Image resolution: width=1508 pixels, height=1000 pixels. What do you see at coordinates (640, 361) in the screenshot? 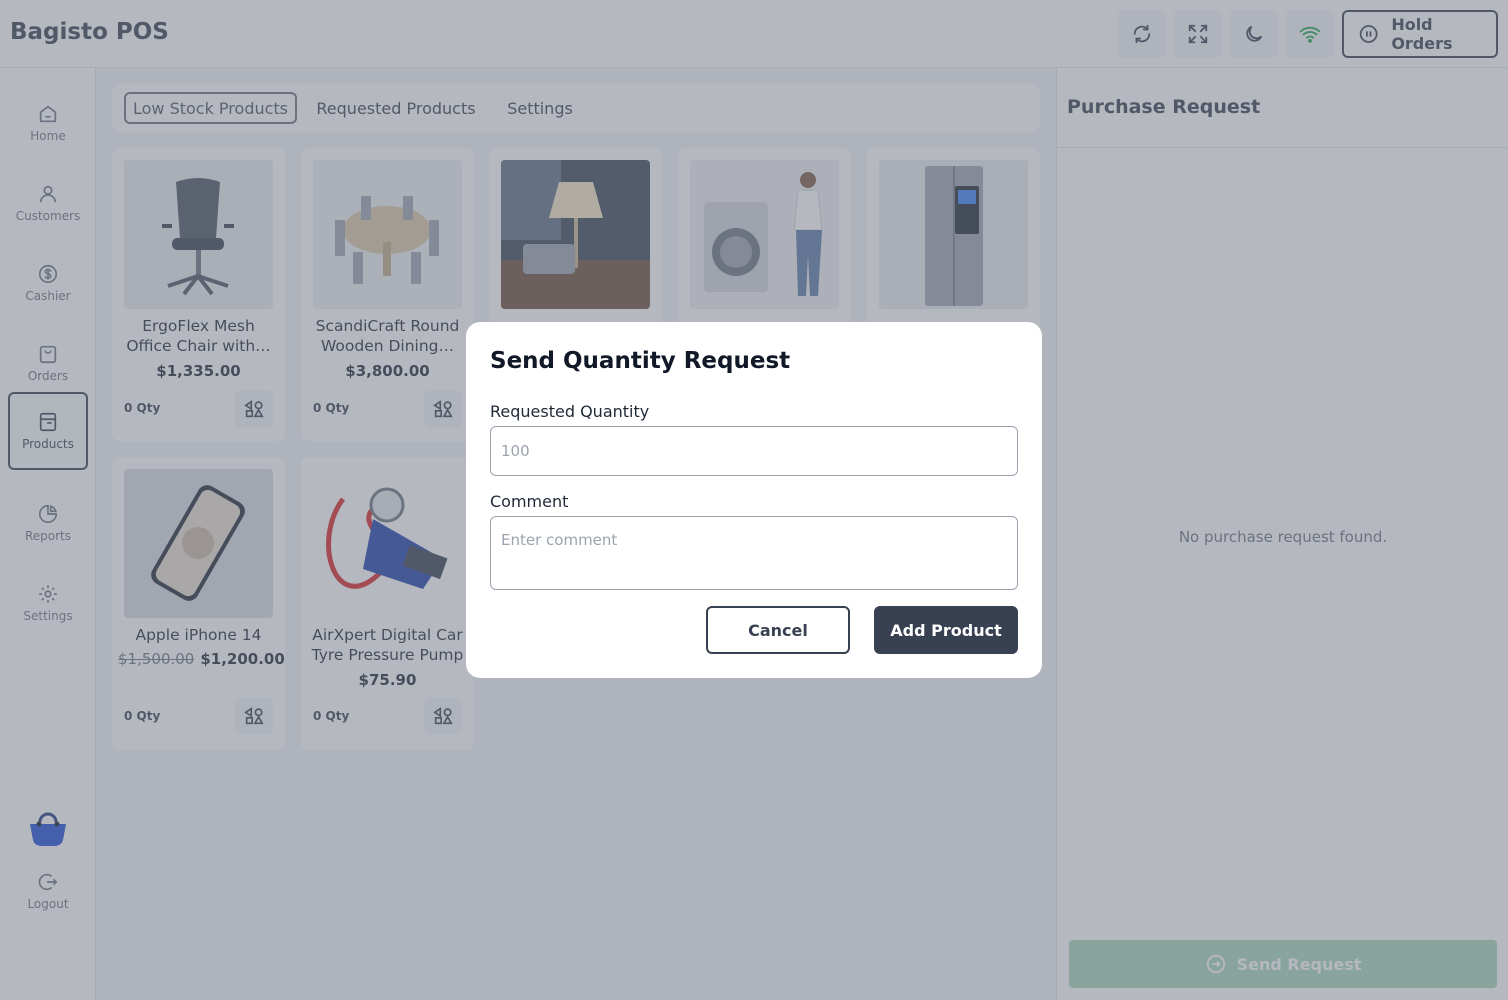
I see `modal-title: Send Quantity Request` at bounding box center [640, 361].